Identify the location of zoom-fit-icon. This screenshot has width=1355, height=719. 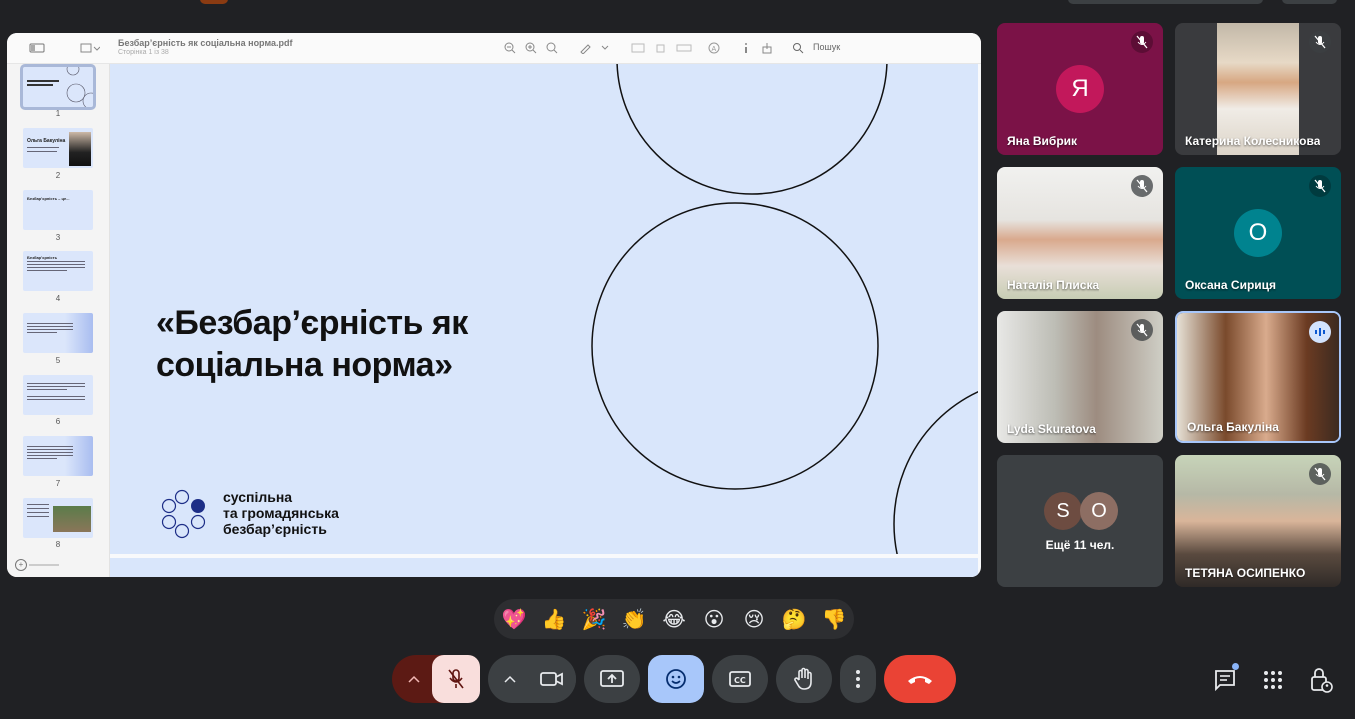
(552, 48).